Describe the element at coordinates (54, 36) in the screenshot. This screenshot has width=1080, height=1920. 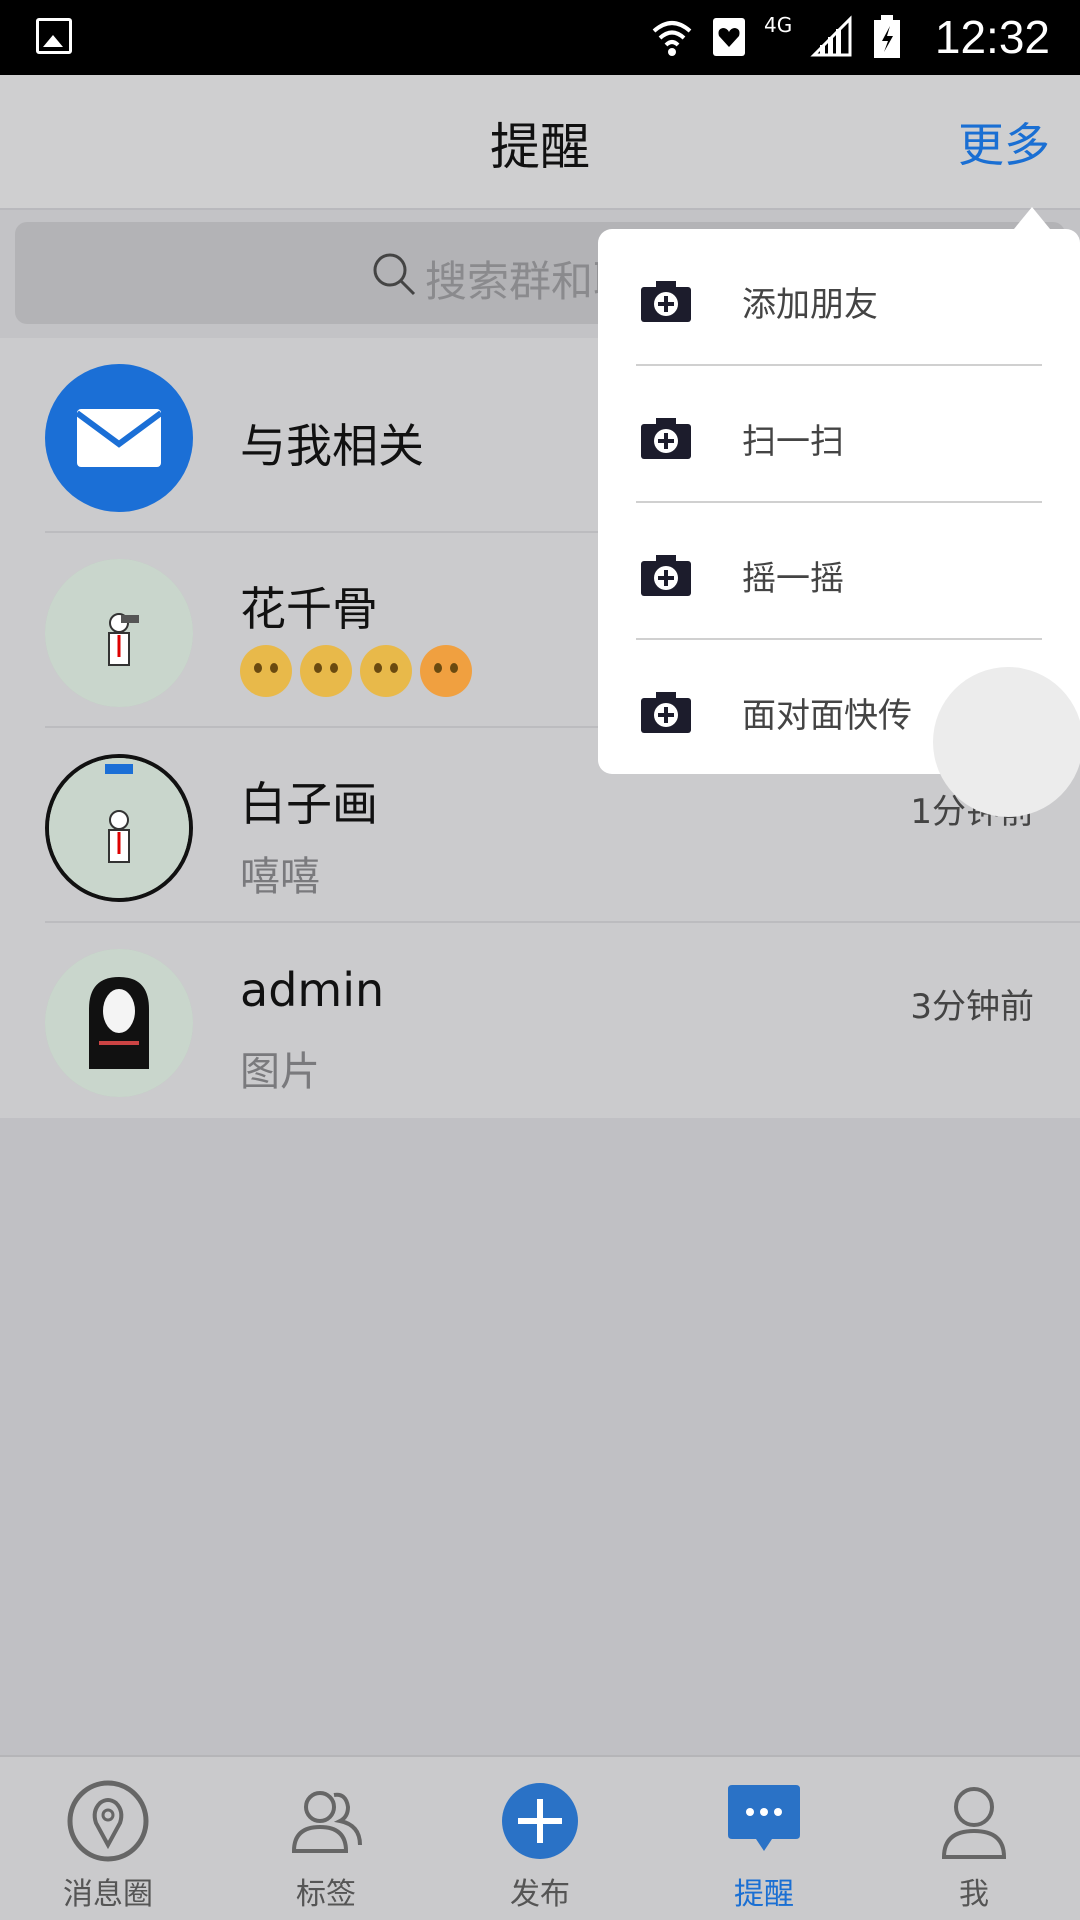
I see `gallery-icon` at that location.